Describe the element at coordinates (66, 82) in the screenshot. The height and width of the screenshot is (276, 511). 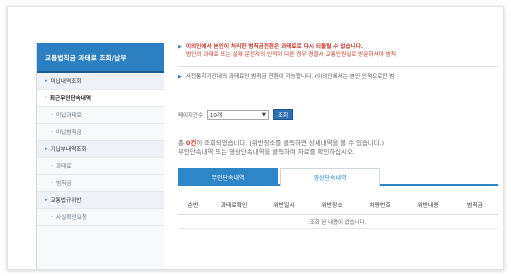
I see `sidebar-item-label: 미납내역조회` at that location.